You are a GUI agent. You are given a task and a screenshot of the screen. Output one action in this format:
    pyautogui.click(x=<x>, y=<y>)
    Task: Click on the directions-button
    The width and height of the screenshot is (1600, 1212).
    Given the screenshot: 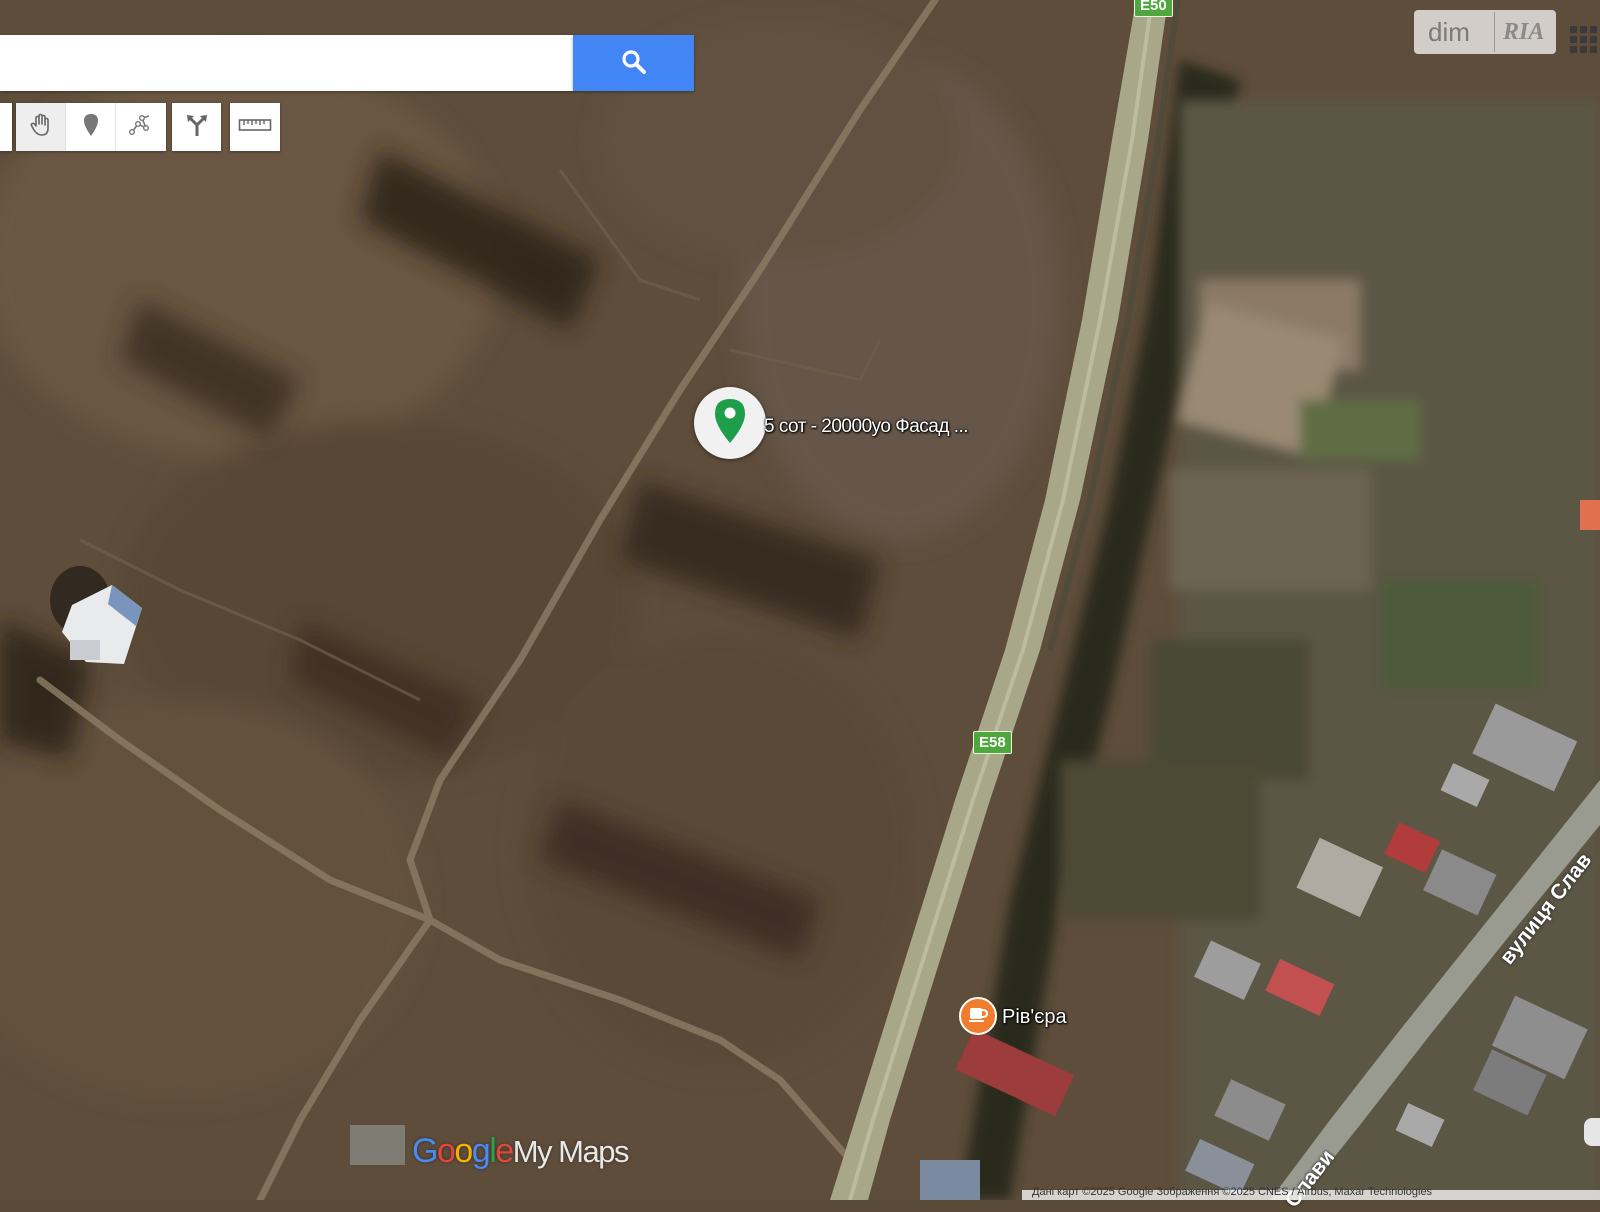 What is the action you would take?
    pyautogui.click(x=196, y=127)
    